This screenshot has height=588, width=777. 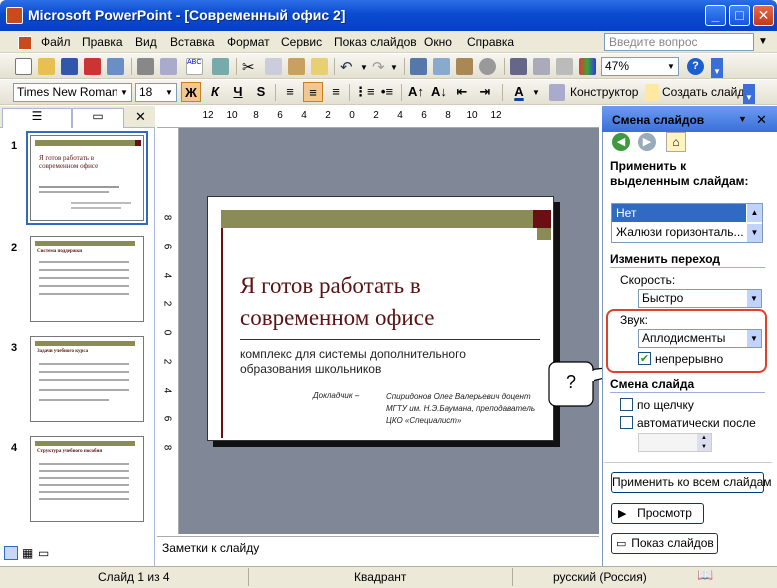 I want to click on normal-view-icon, so click(x=11, y=553).